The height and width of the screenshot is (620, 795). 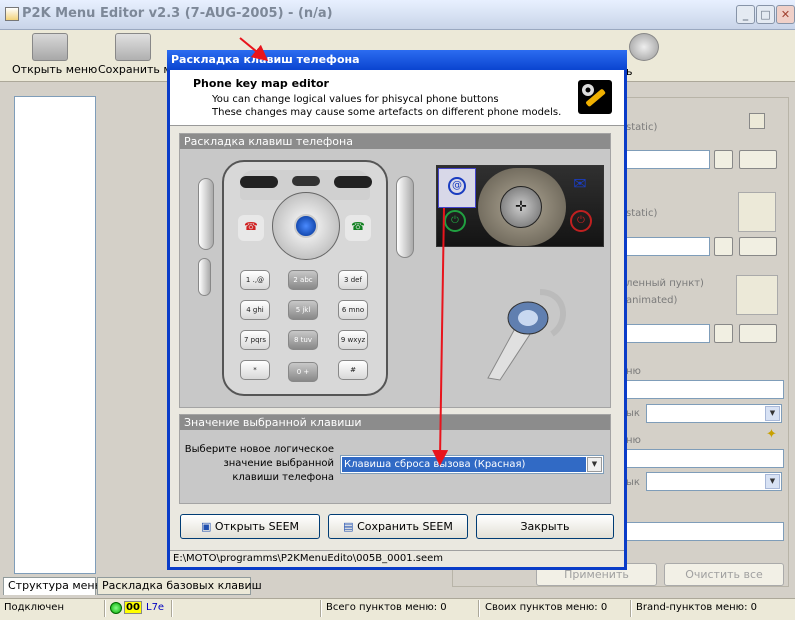 I want to click on close-dialog-button: Закрыть, so click(x=545, y=526).